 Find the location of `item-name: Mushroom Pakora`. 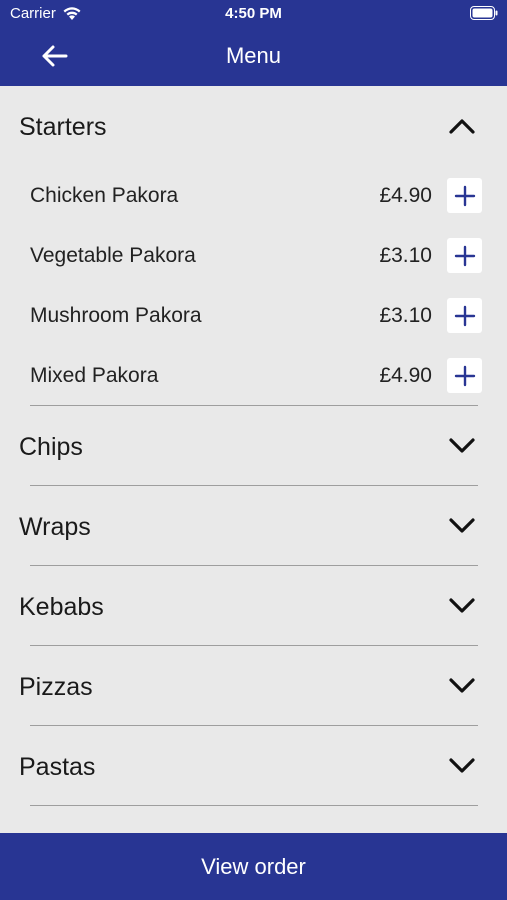

item-name: Mushroom Pakora is located at coordinates (116, 315).